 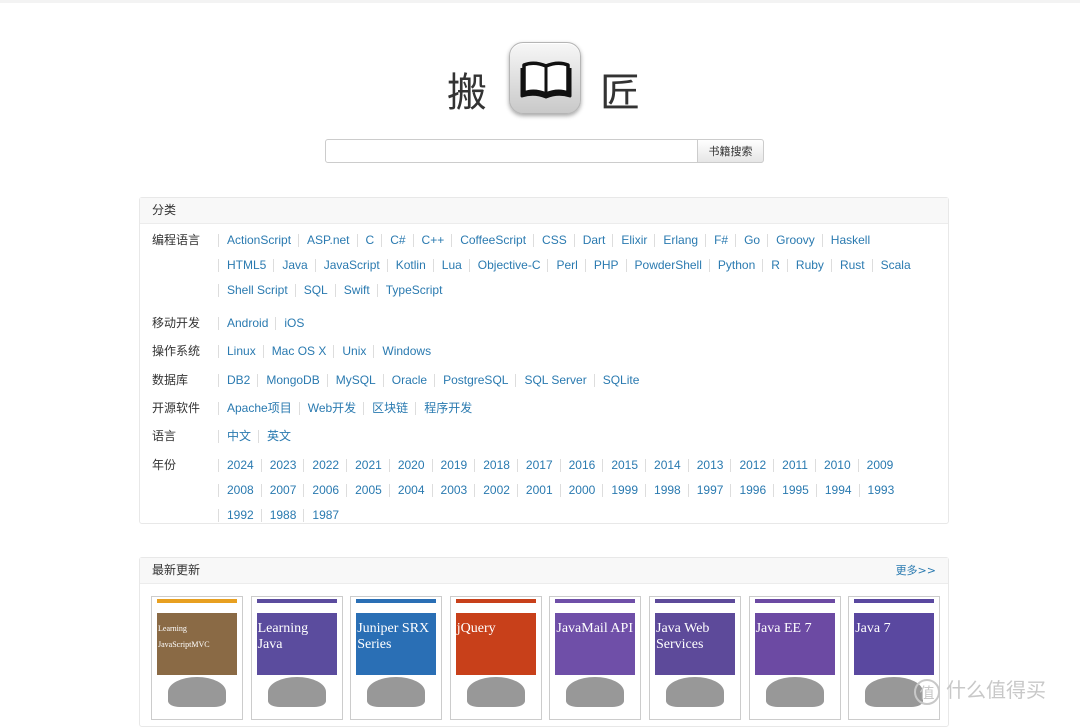 What do you see at coordinates (666, 465) in the screenshot?
I see `category-link: 2014` at bounding box center [666, 465].